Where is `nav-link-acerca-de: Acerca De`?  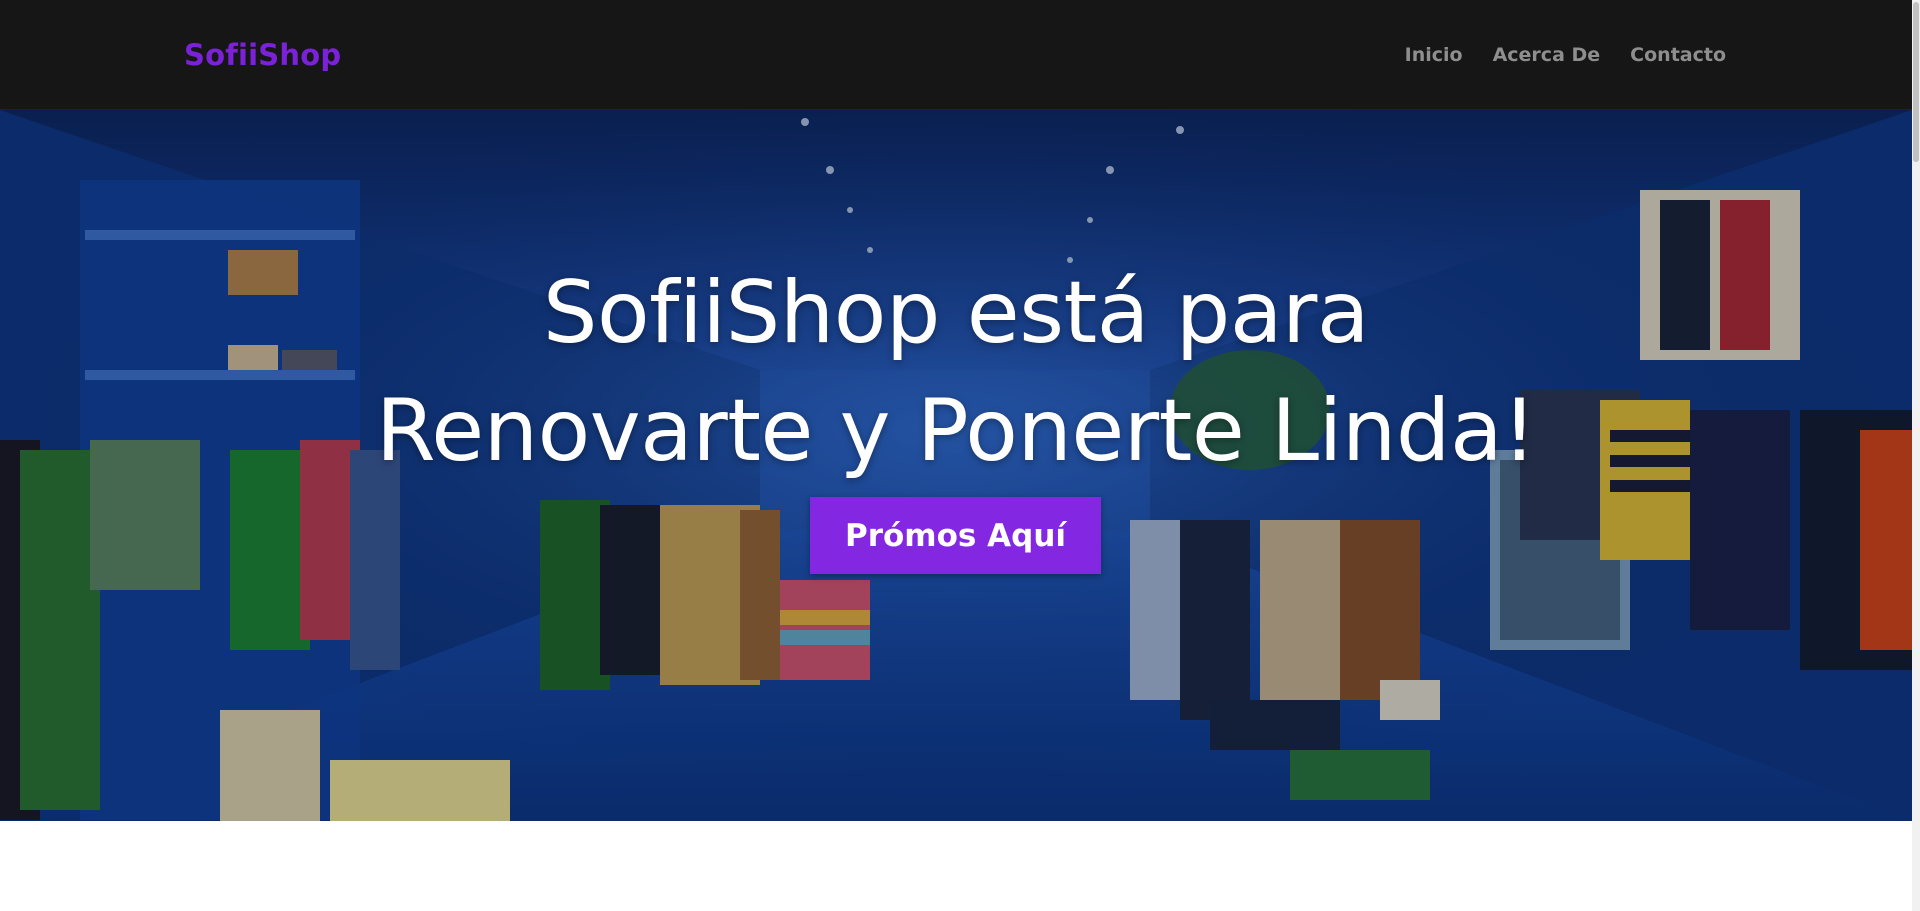
nav-link-acerca-de: Acerca De is located at coordinates (1547, 55).